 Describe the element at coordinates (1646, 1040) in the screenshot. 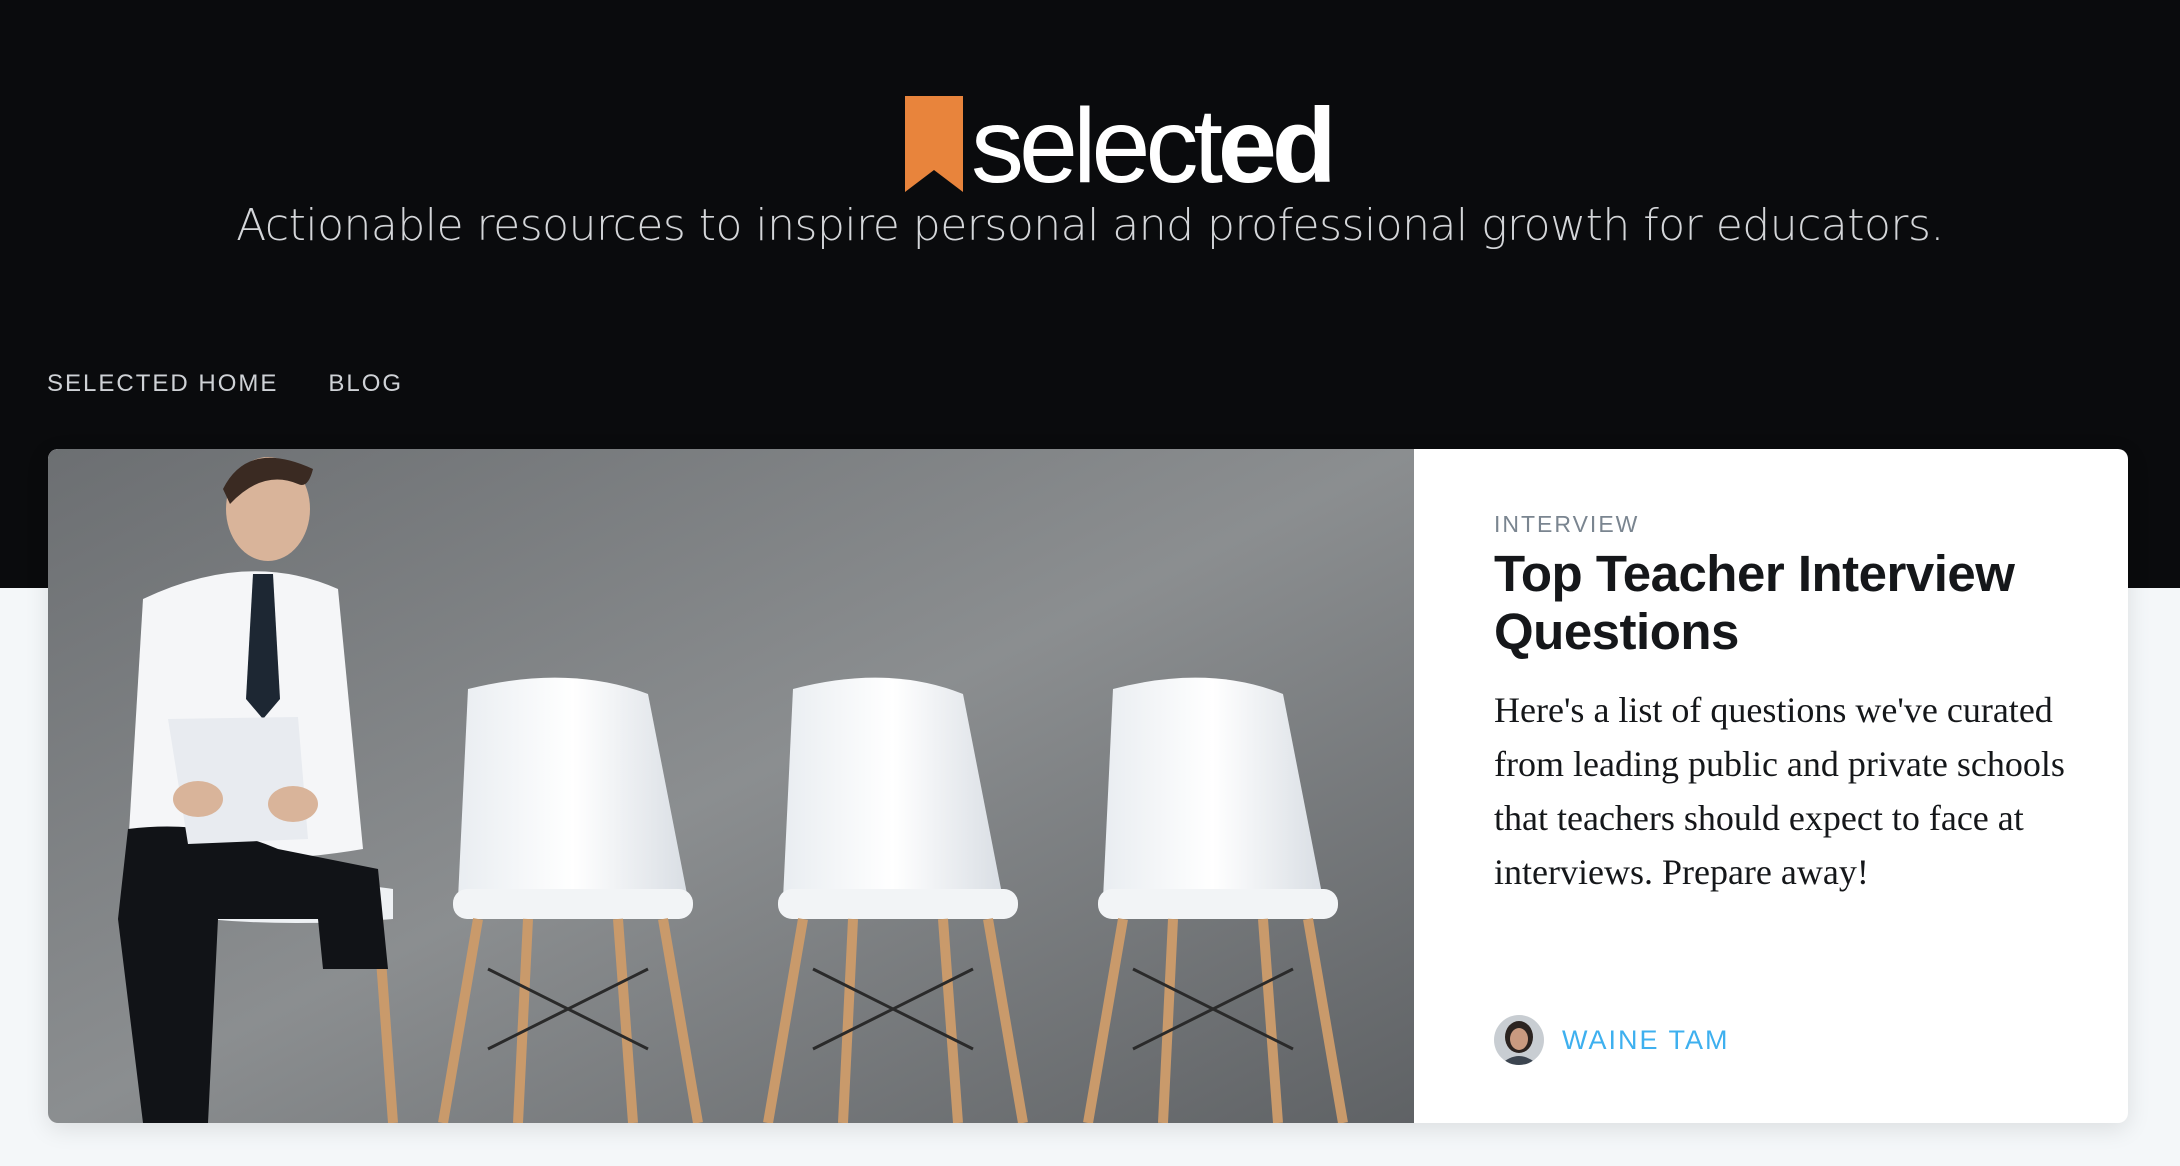

I see `author-name-link: WAINE TAM` at that location.